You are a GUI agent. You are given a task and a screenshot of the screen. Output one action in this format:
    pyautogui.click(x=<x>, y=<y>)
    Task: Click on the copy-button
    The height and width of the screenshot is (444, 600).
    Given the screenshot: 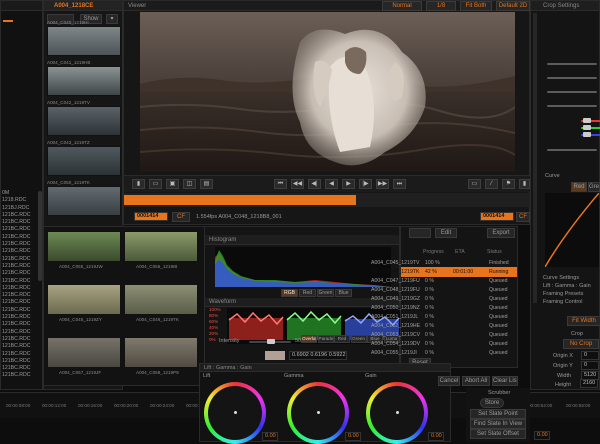 What is the action you would take?
    pyautogui.click(x=420, y=233)
    